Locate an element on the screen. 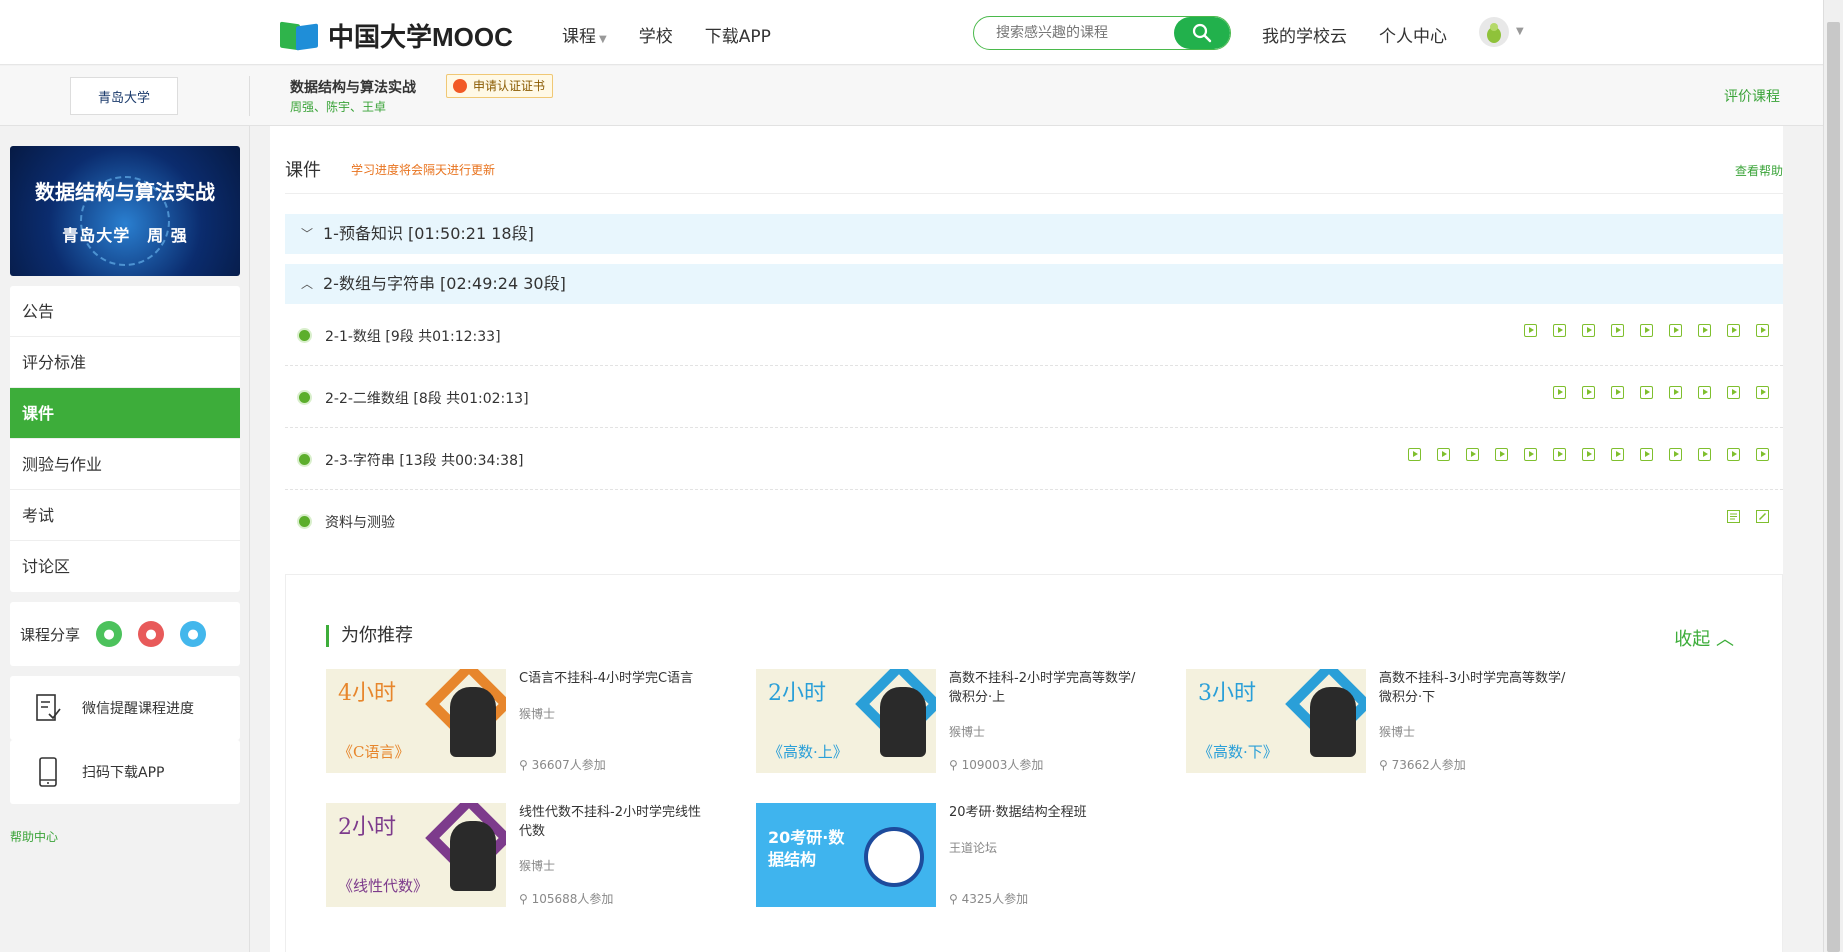  course-title: 高数不挂科-2小时学完高等数学/微积分·上 is located at coordinates (1042, 688).